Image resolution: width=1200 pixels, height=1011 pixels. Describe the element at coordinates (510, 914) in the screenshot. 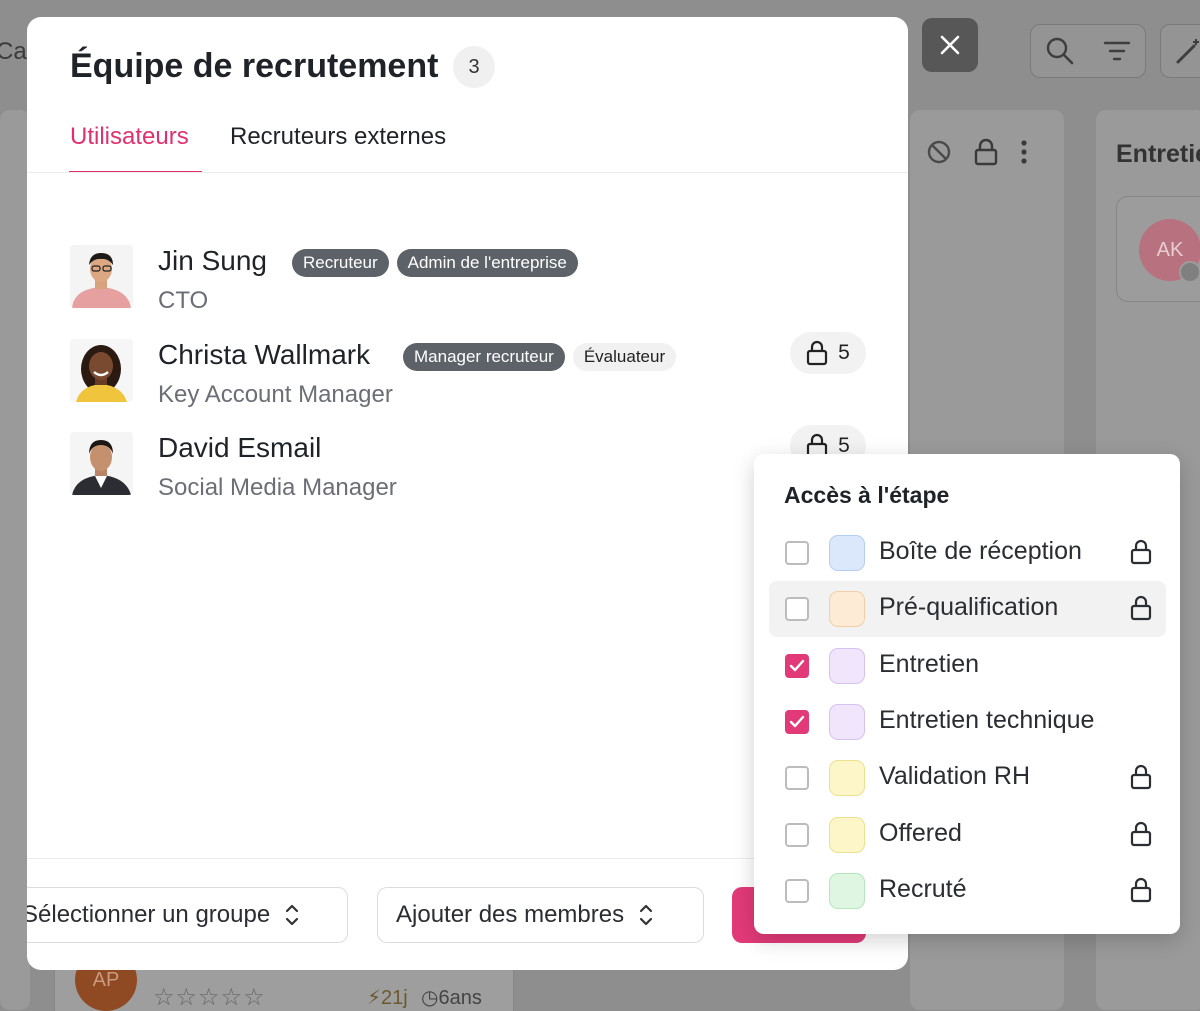

I see `add-members-label: Ajouter des membres` at that location.